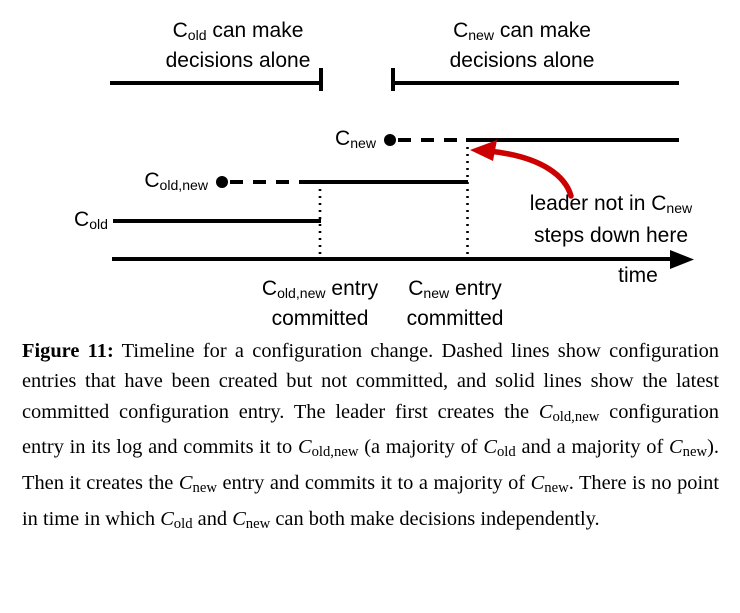 Image resolution: width=740 pixels, height=613 pixels. What do you see at coordinates (592, 447) in the screenshot?
I see `caption-part-4: and a majority of` at bounding box center [592, 447].